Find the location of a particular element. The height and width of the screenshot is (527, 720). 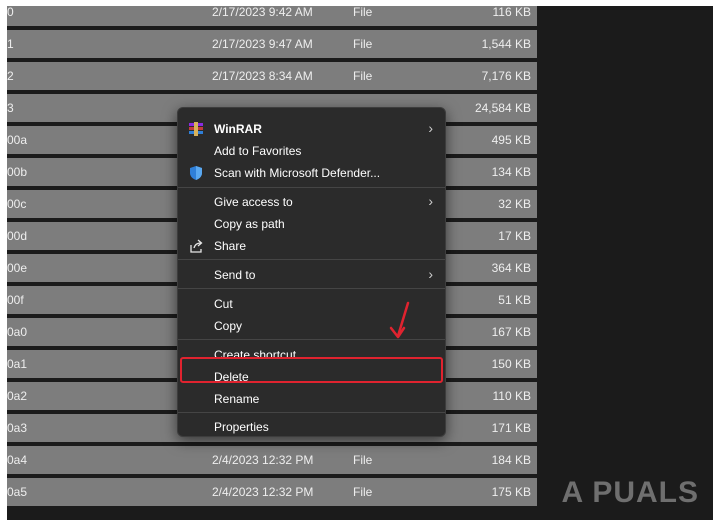

date-modified-cell: 2/17/2023 9:42 AM is located at coordinates (262, 12).